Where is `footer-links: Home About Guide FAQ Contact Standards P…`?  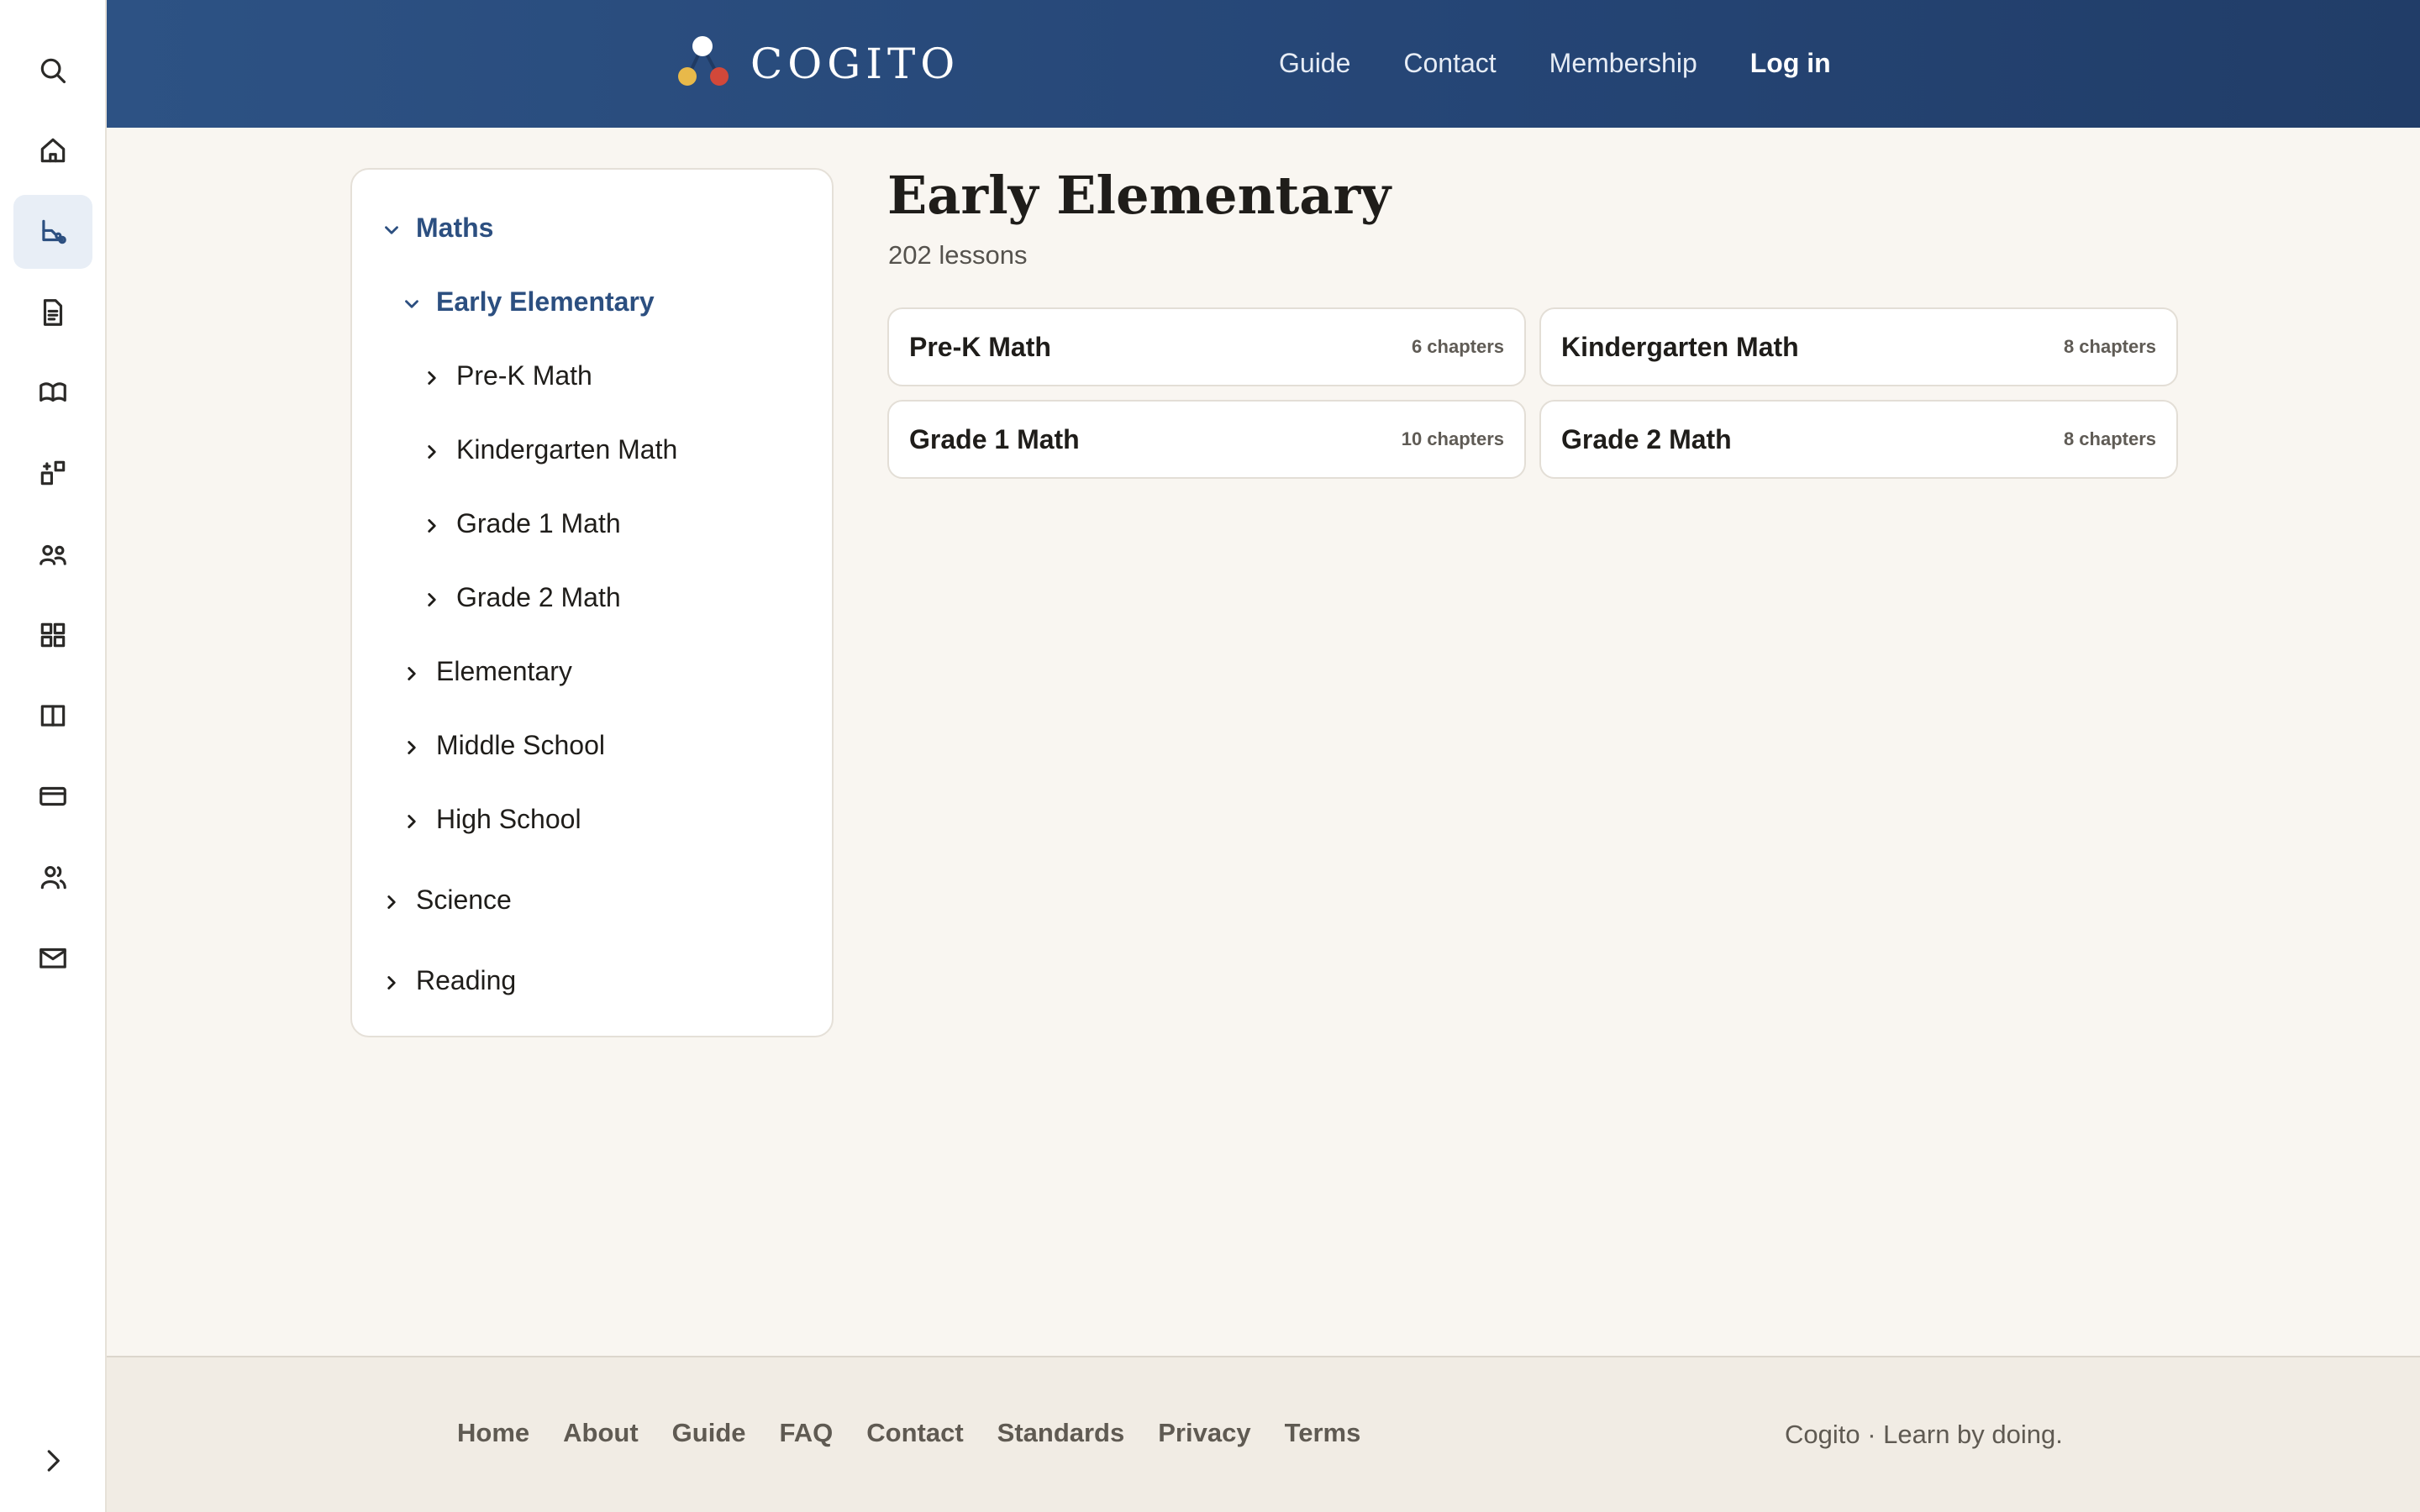
footer-links: Home About Guide FAQ Contact Standards P… is located at coordinates (926, 1433).